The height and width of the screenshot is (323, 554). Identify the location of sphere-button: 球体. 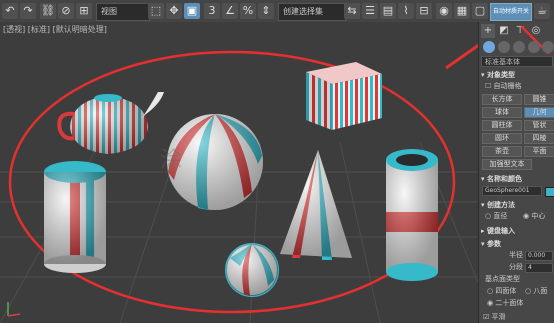
(502, 112).